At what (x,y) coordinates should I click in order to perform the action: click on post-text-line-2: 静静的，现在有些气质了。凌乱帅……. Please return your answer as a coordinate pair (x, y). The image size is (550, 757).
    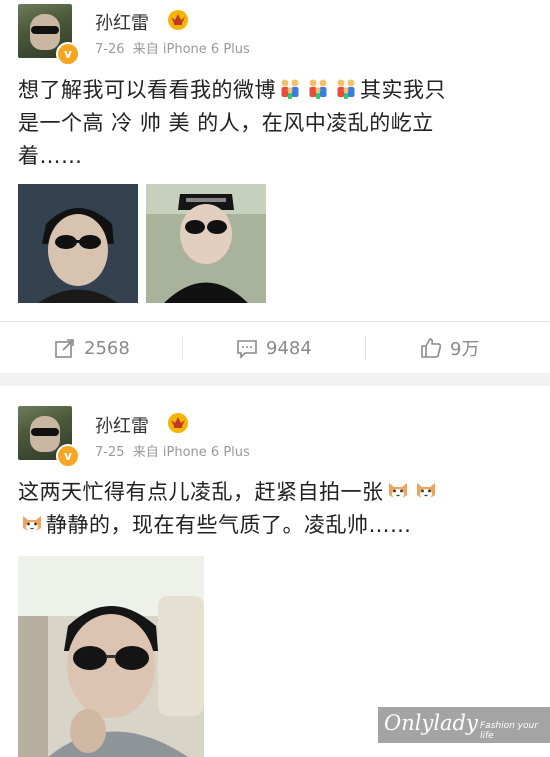
    Looking at the image, I should click on (278, 525).